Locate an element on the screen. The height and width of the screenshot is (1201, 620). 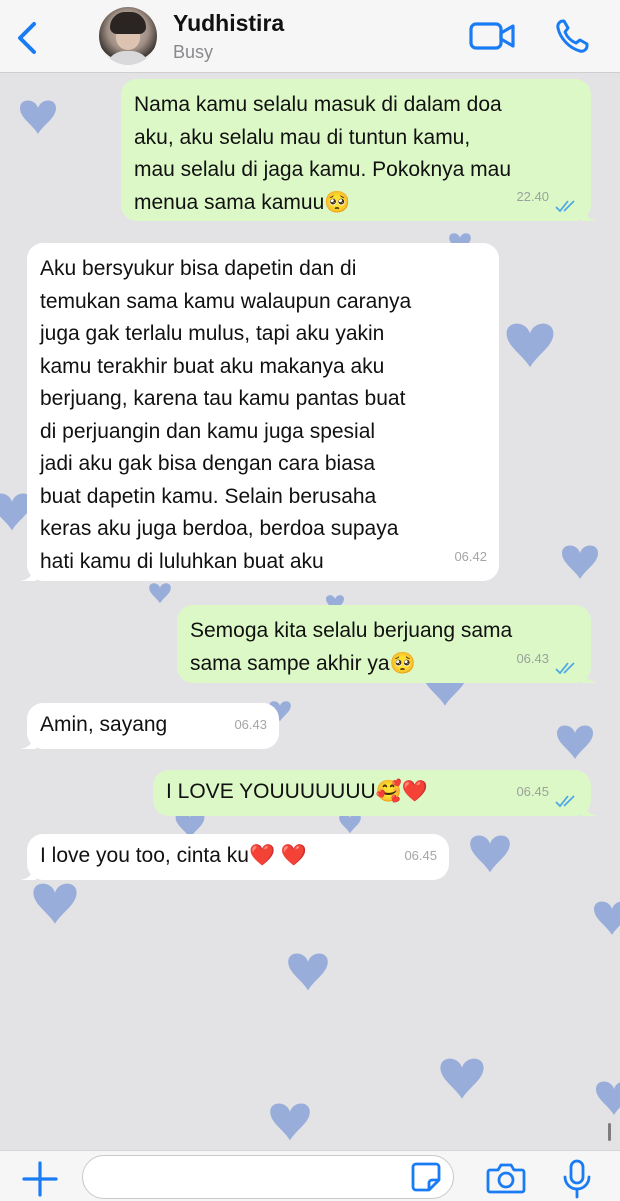
microphone-icon is located at coordinates (577, 1179).